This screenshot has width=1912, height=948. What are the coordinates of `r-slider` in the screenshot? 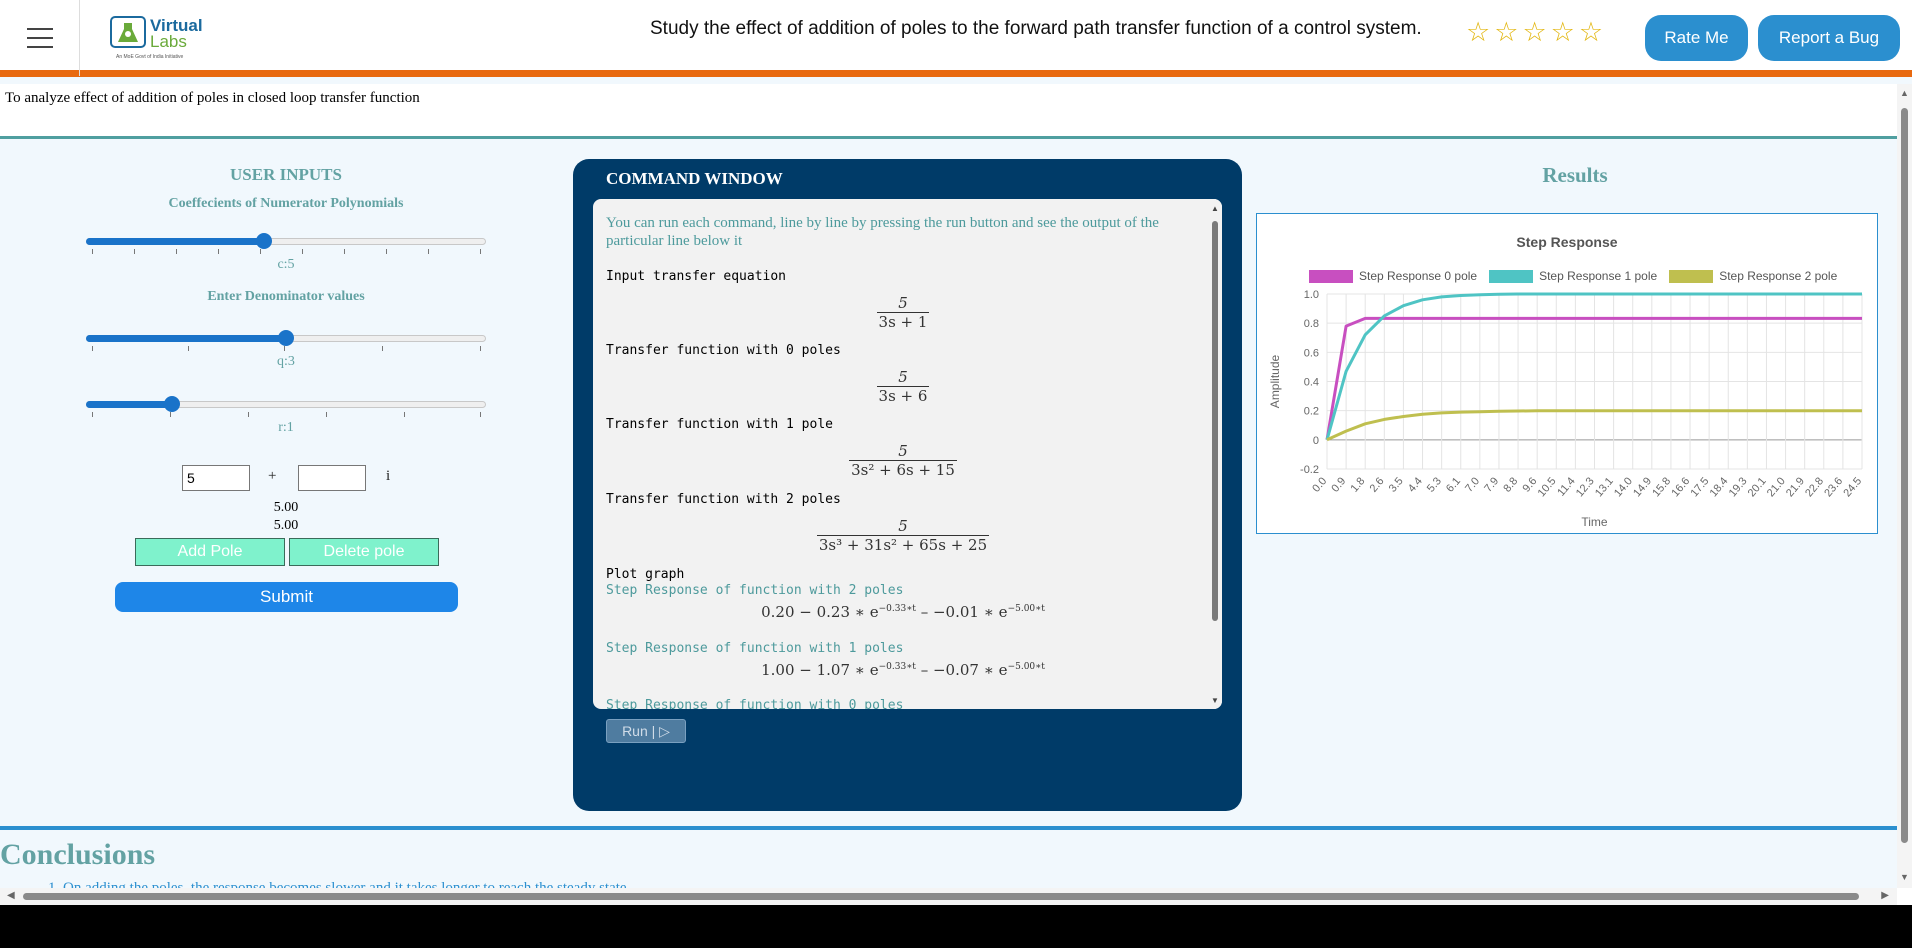 It's located at (286, 406).